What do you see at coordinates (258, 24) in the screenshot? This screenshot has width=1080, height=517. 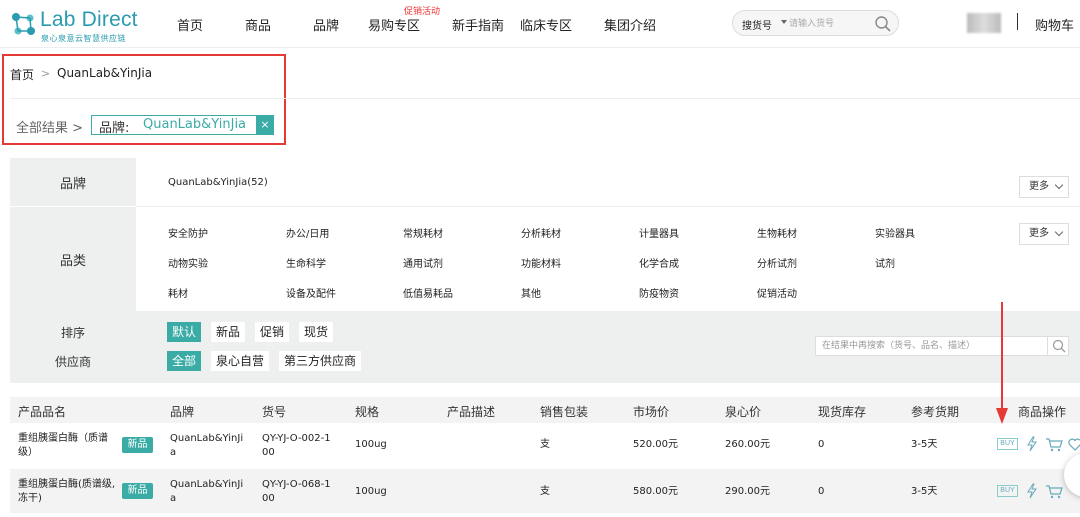 I see `nav-products: 商品` at bounding box center [258, 24].